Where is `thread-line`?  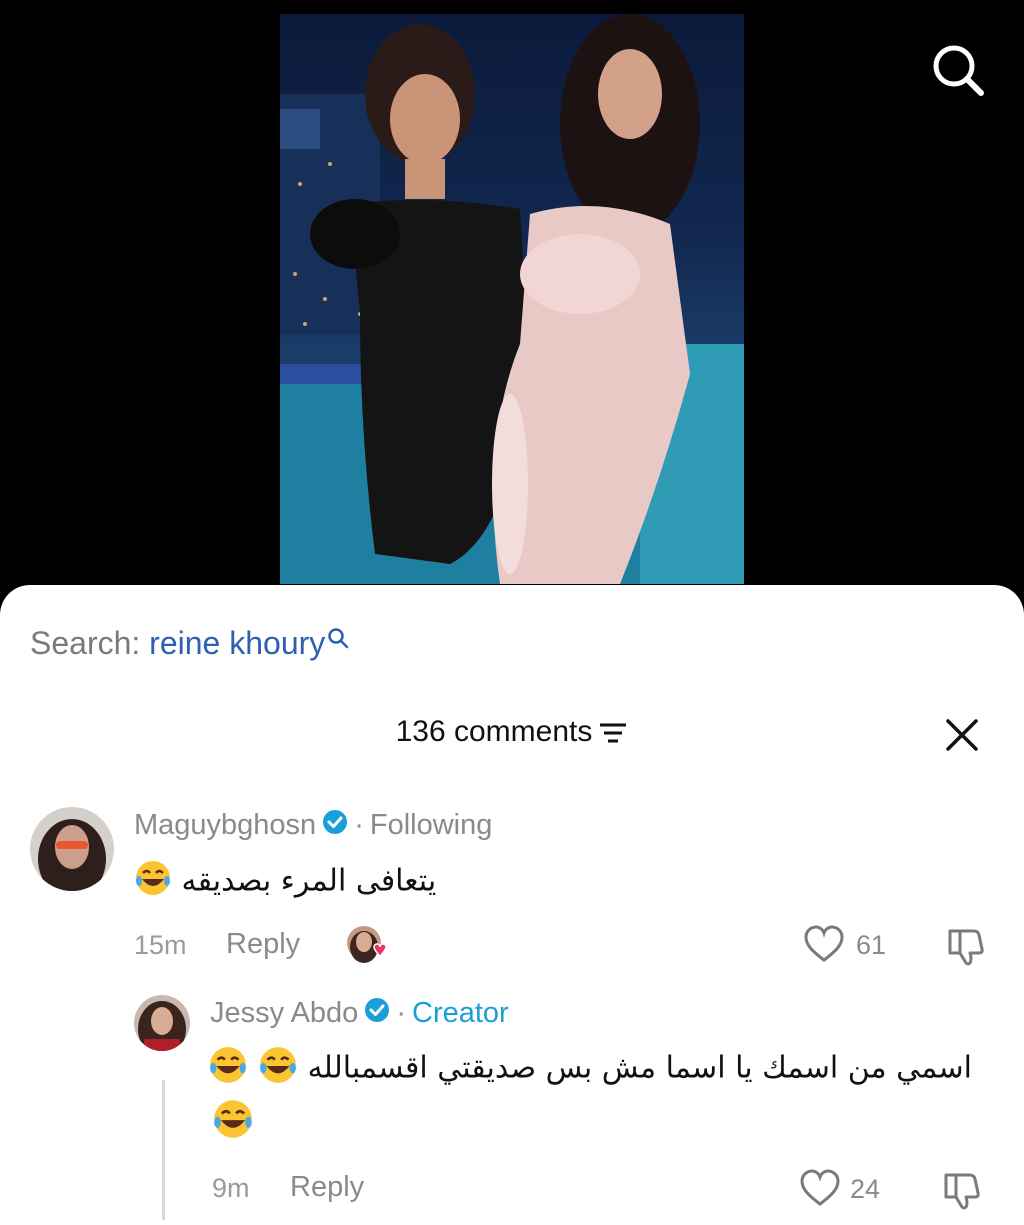
thread-line is located at coordinates (163, 1150).